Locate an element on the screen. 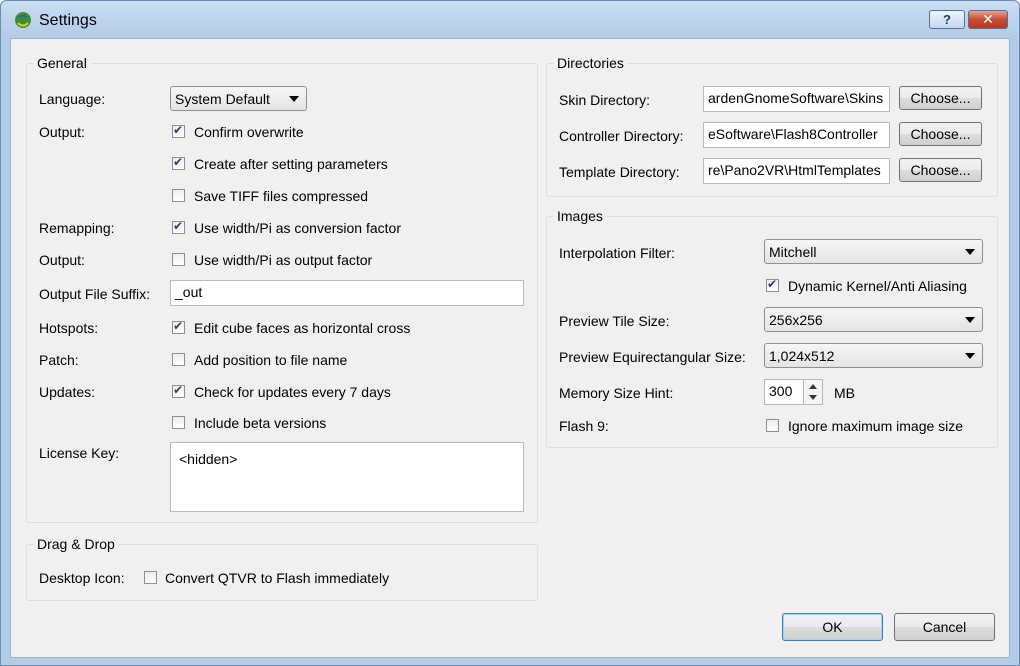 The height and width of the screenshot is (666, 1020). interpolation-filter-label: Interpolation Filter: is located at coordinates (617, 253).